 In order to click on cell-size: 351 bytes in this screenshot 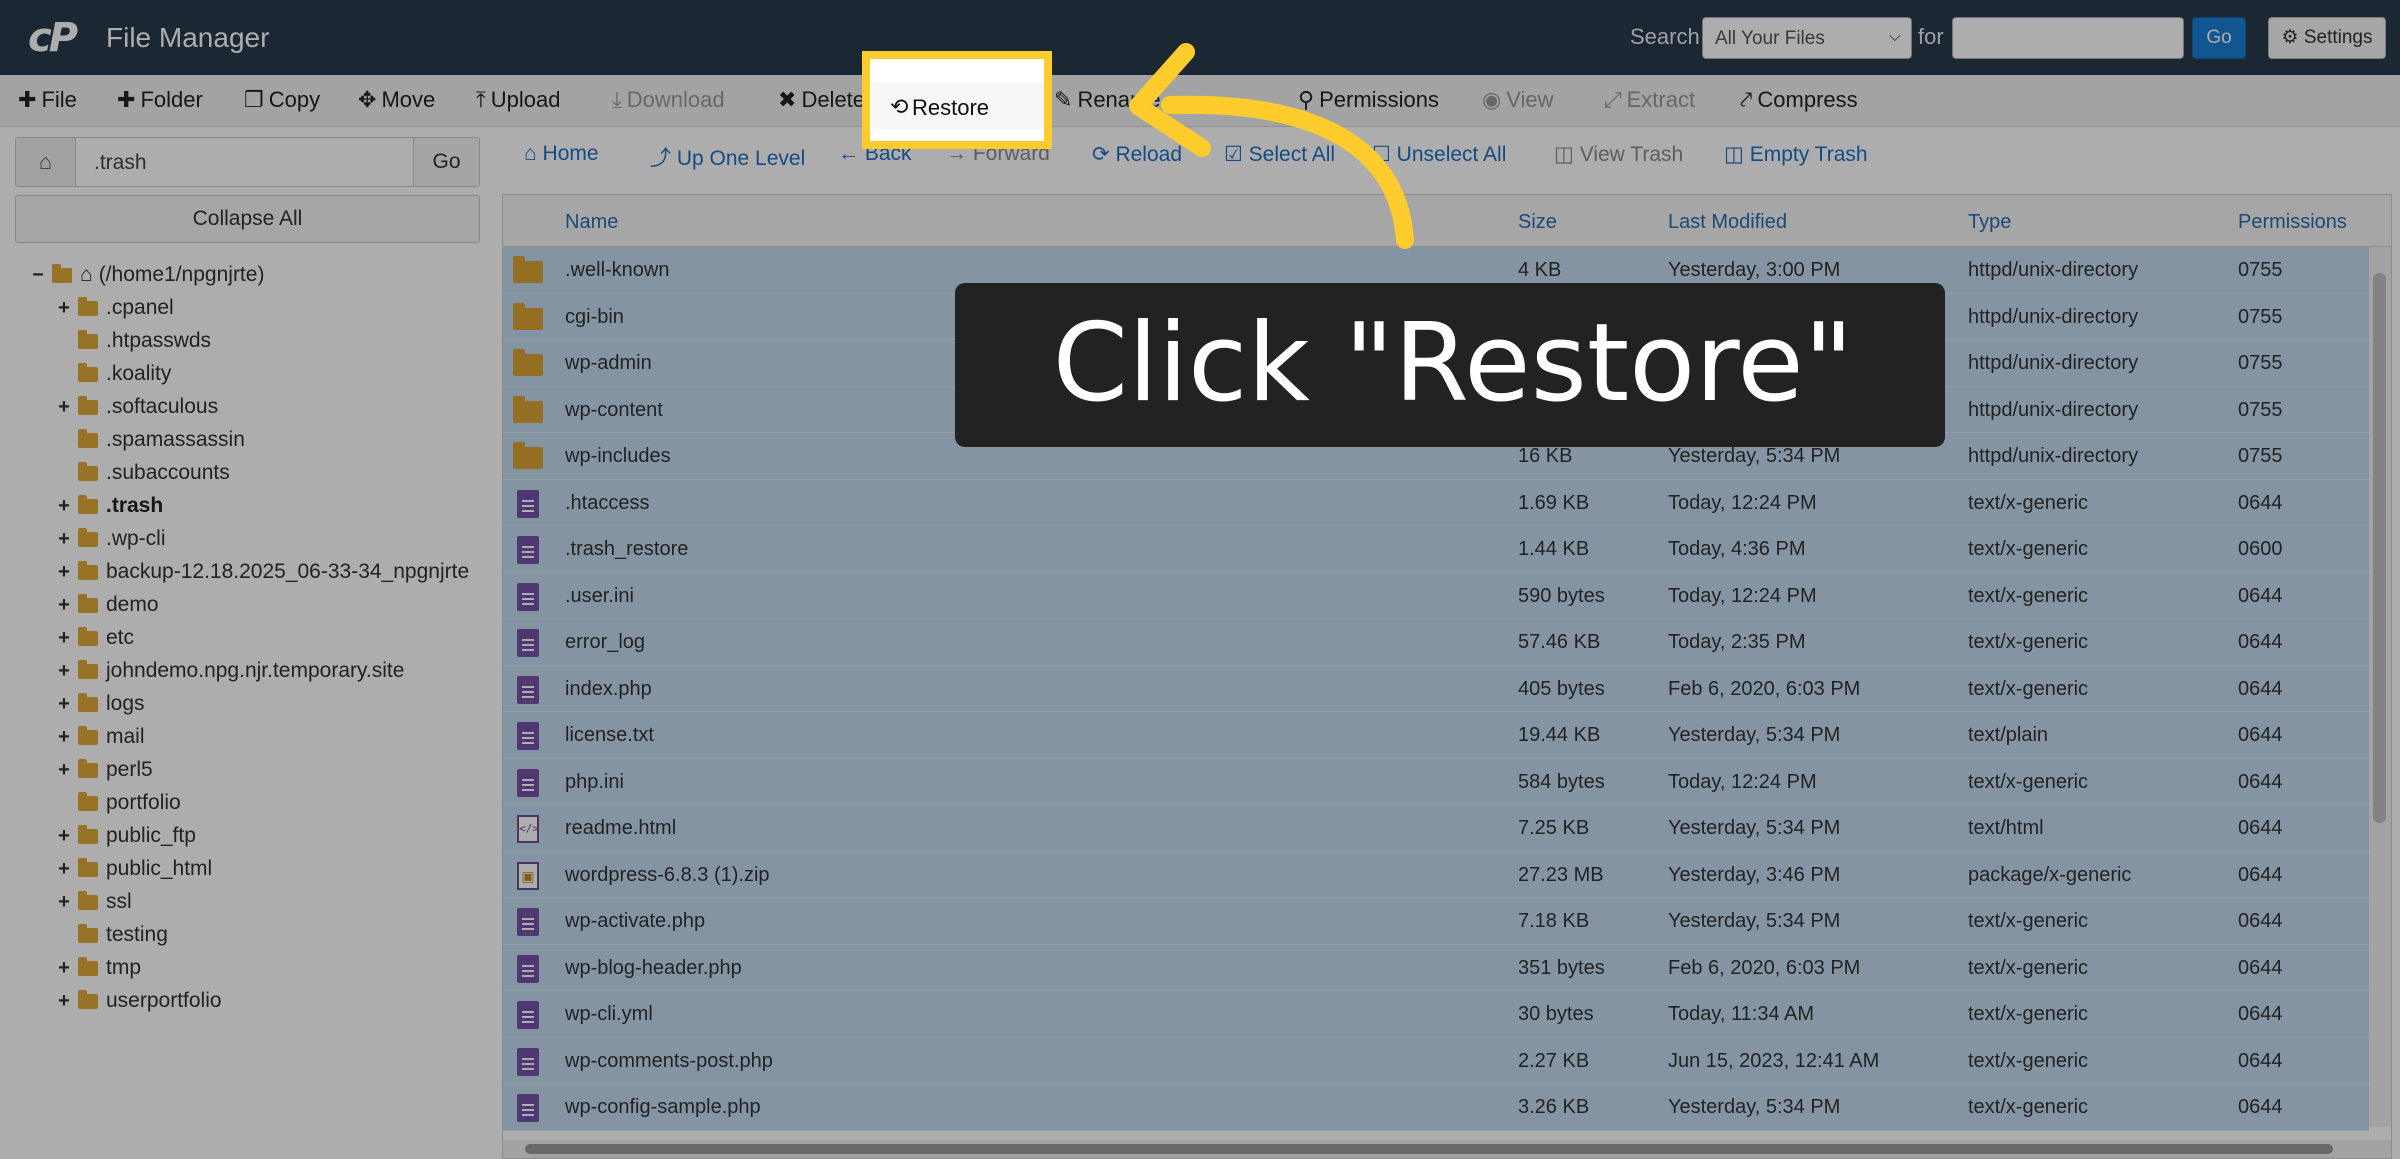, I will do `click(1561, 967)`.